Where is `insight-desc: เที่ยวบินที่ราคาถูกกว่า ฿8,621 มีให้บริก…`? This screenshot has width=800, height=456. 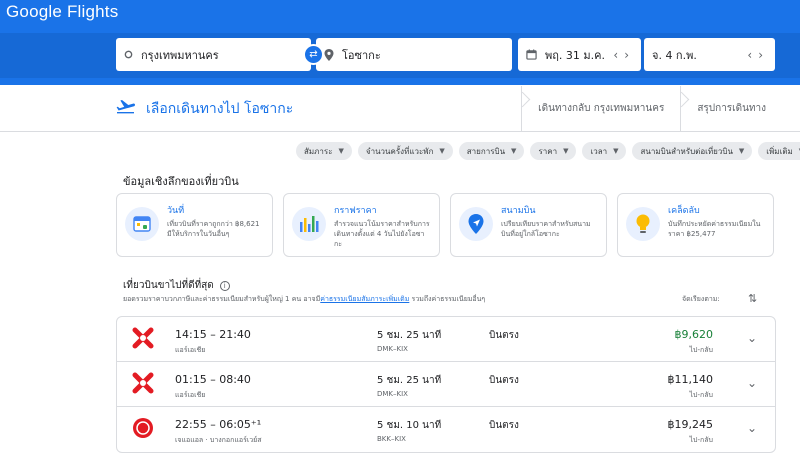
insight-desc: เที่ยวบินที่ราคาถูกกว่า ฿8,621 มีให้บริก… is located at coordinates (213, 229).